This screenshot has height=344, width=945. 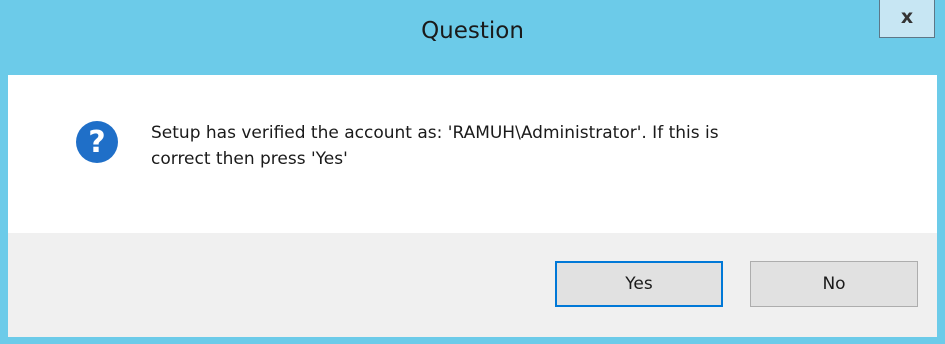 I want to click on no-button: No, so click(x=834, y=284).